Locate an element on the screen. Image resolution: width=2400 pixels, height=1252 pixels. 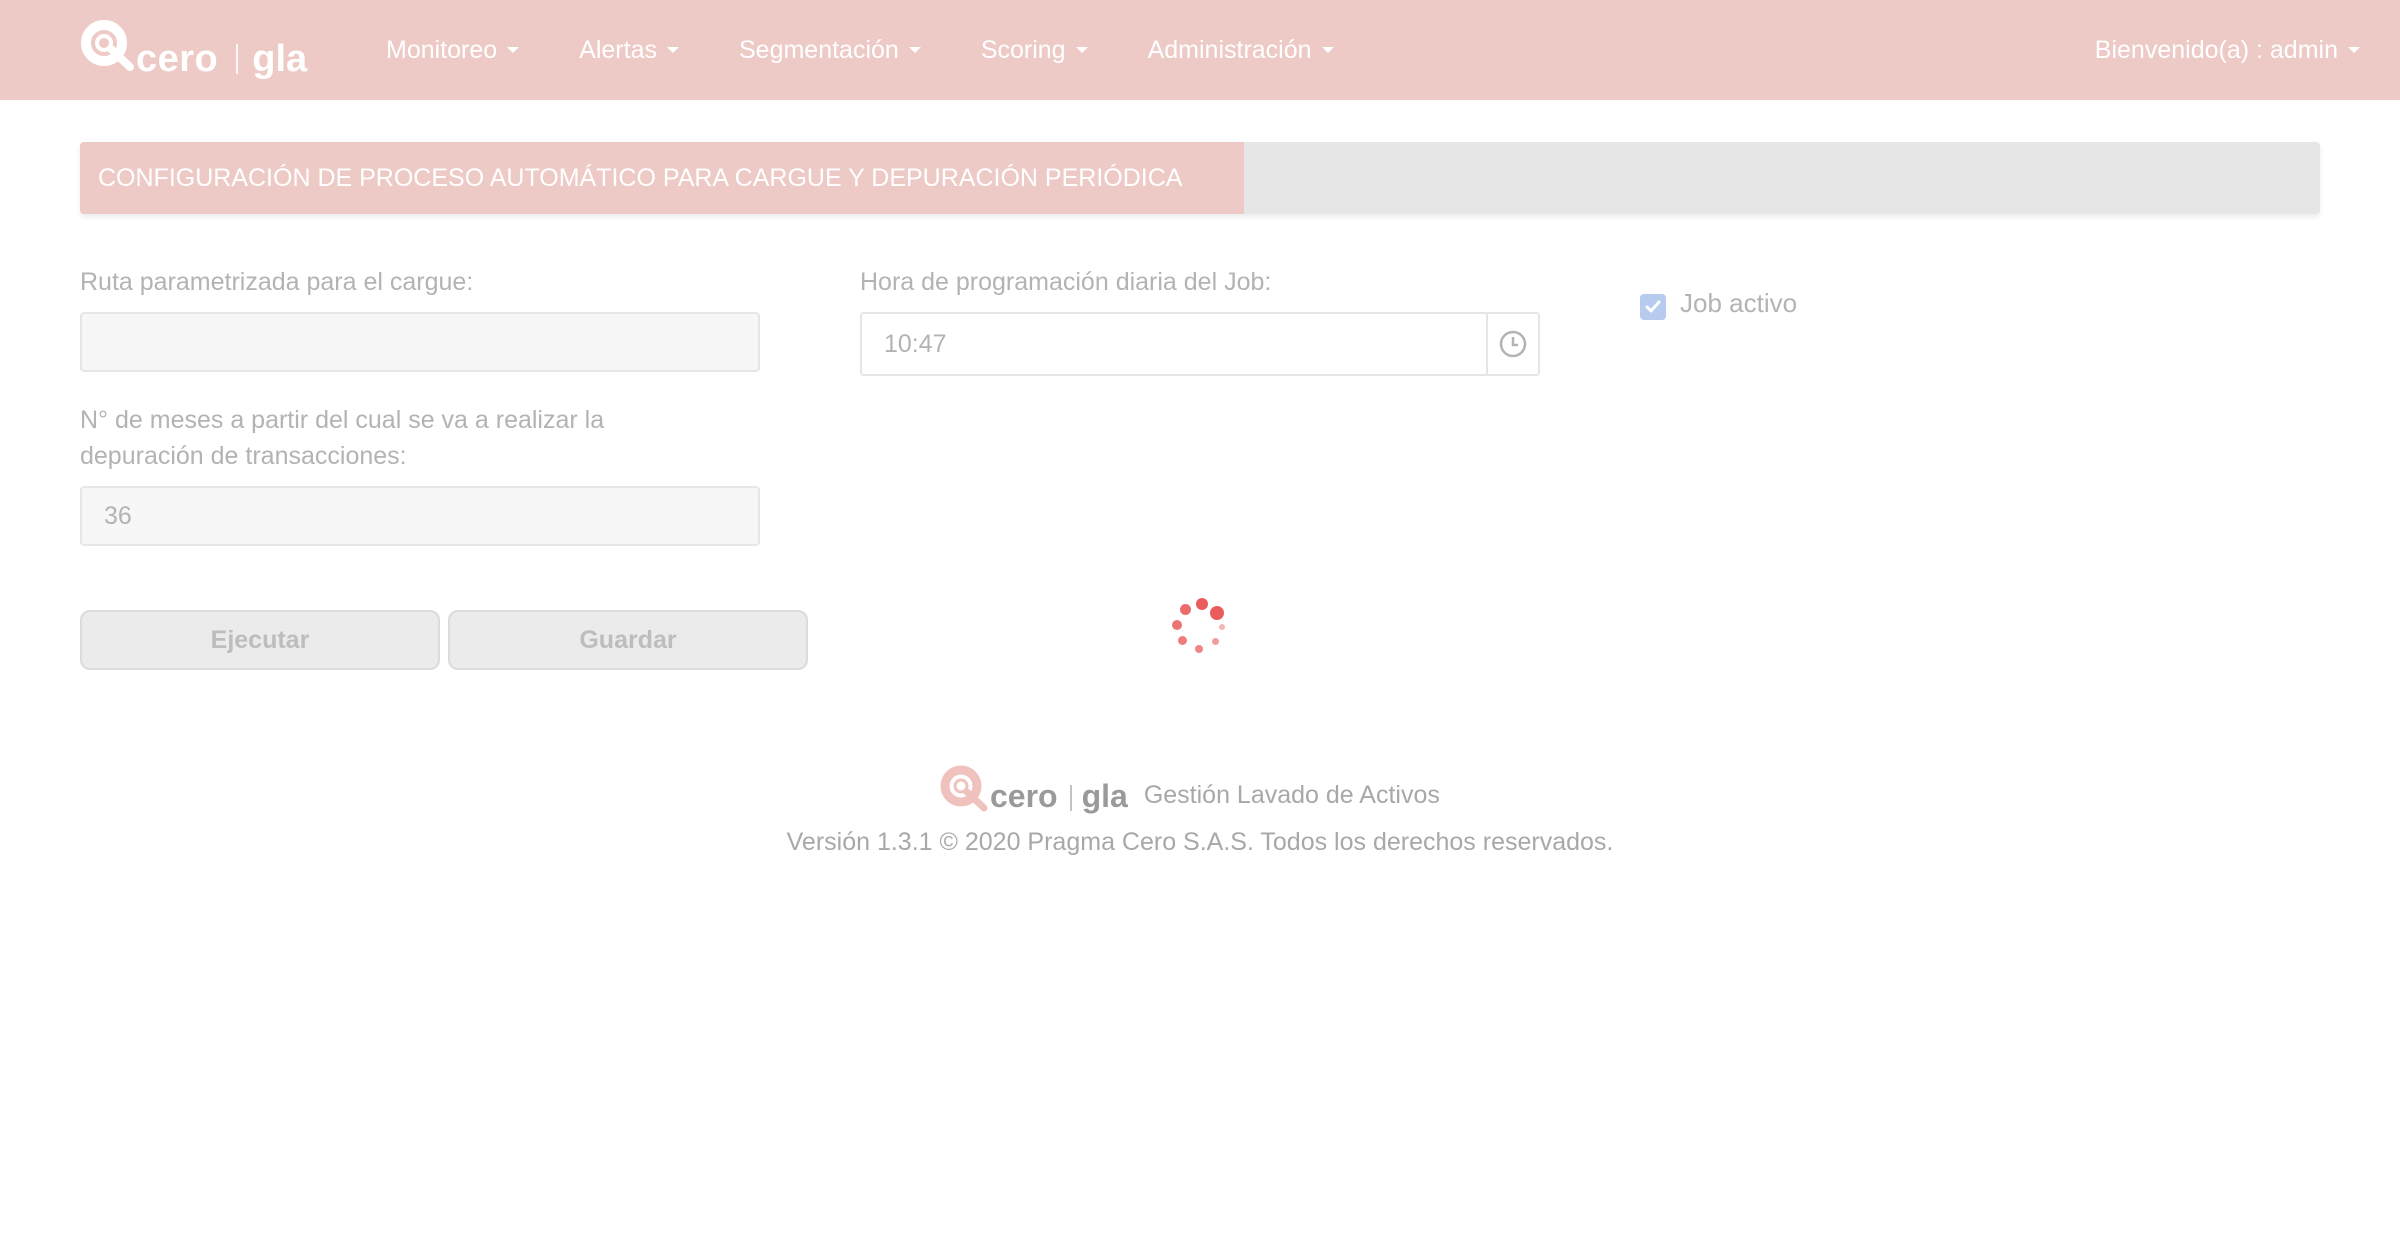
clock-button is located at coordinates (1512, 344).